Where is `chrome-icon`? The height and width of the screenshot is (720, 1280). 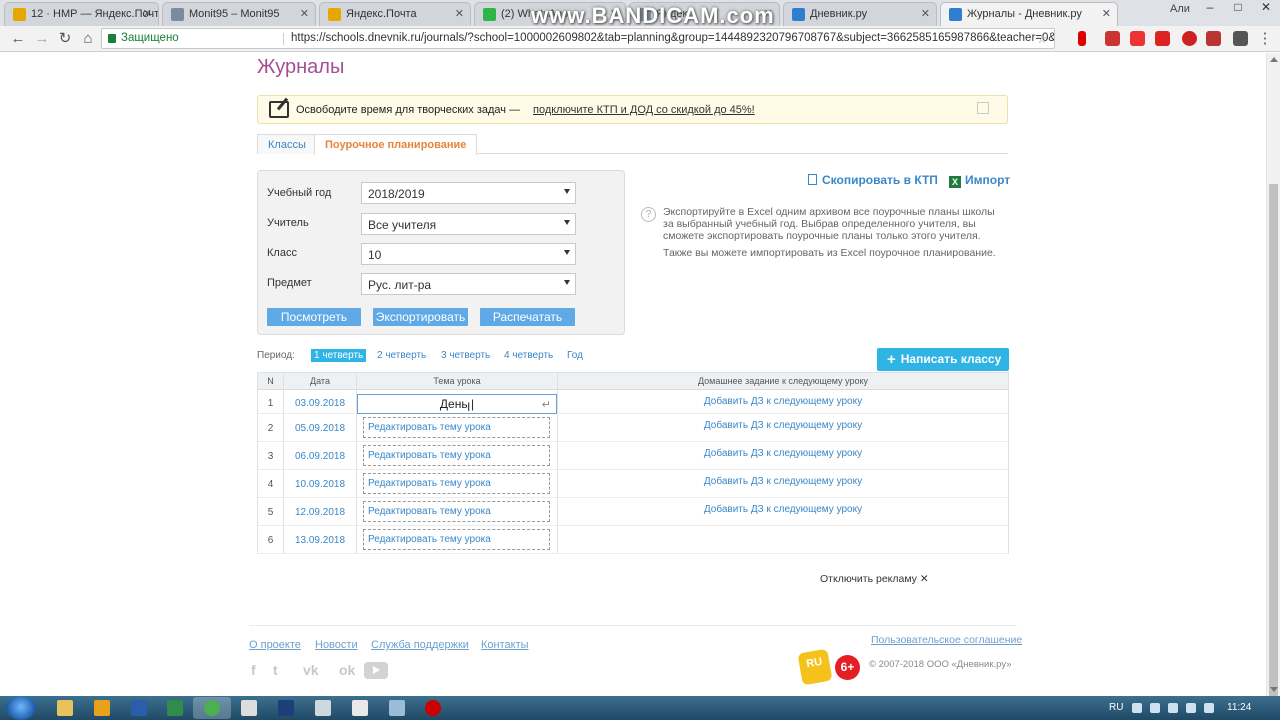
chrome-icon is located at coordinates (212, 708).